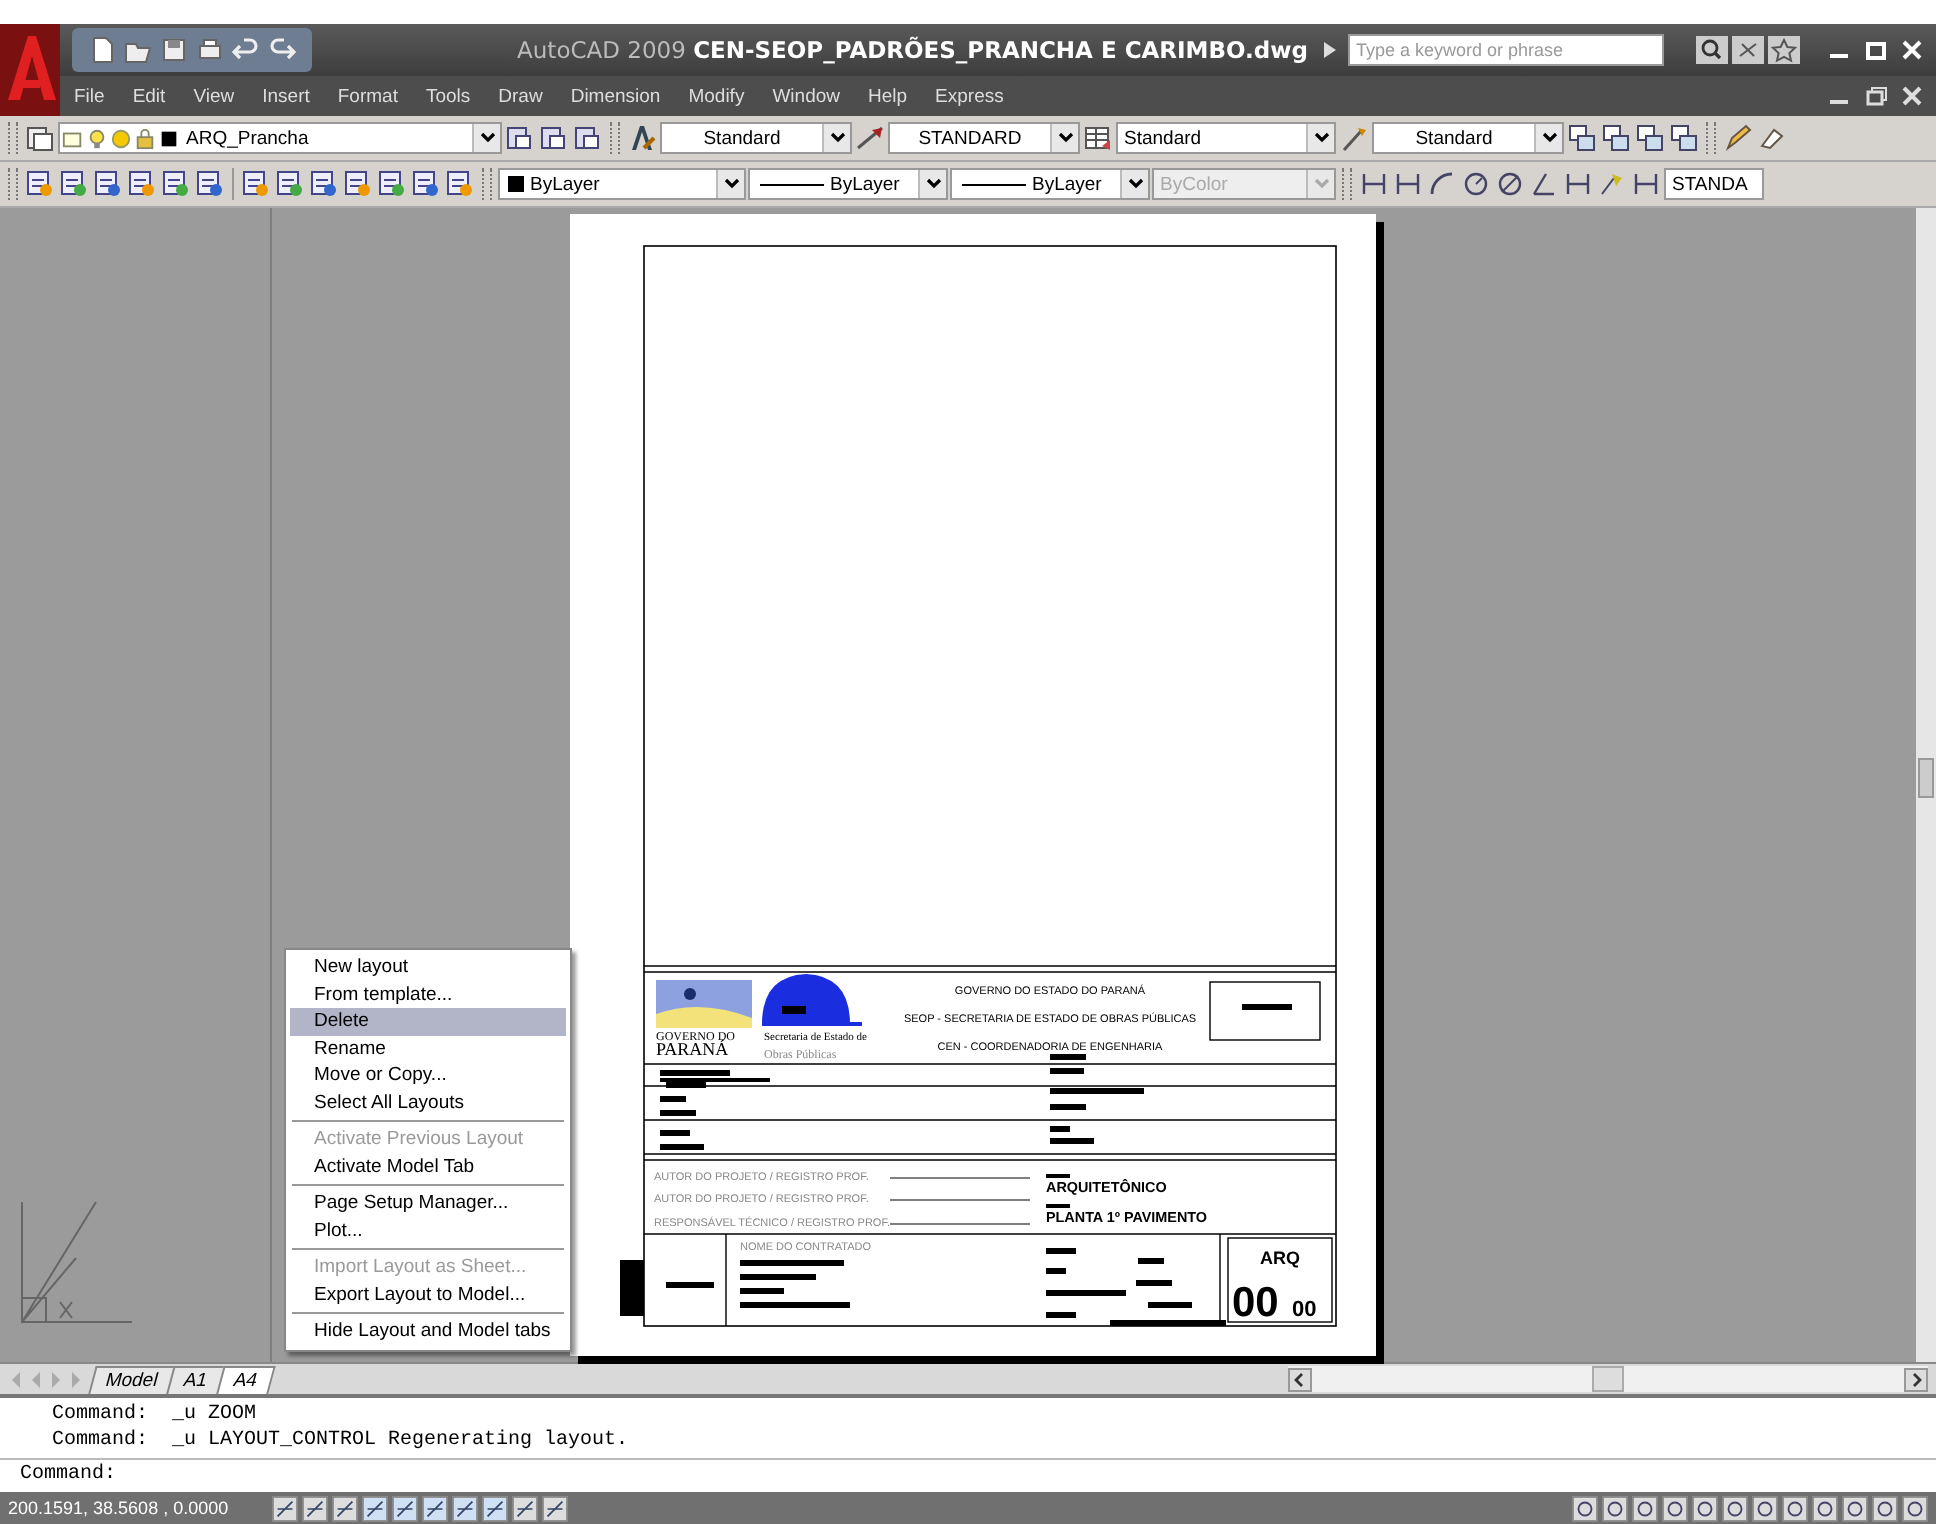  Describe the element at coordinates (554, 138) in the screenshot. I see `layer-match-icon` at that location.